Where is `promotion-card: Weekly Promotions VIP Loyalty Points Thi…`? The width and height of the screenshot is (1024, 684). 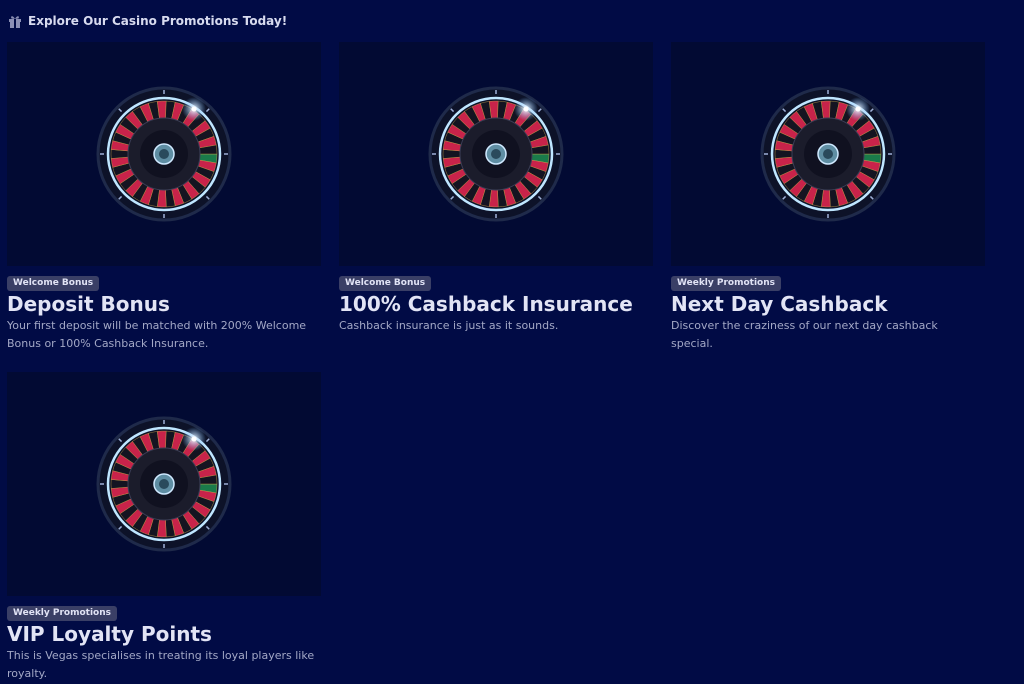
promotion-card: Weekly Promotions VIP Loyalty Points Thi… is located at coordinates (164, 527).